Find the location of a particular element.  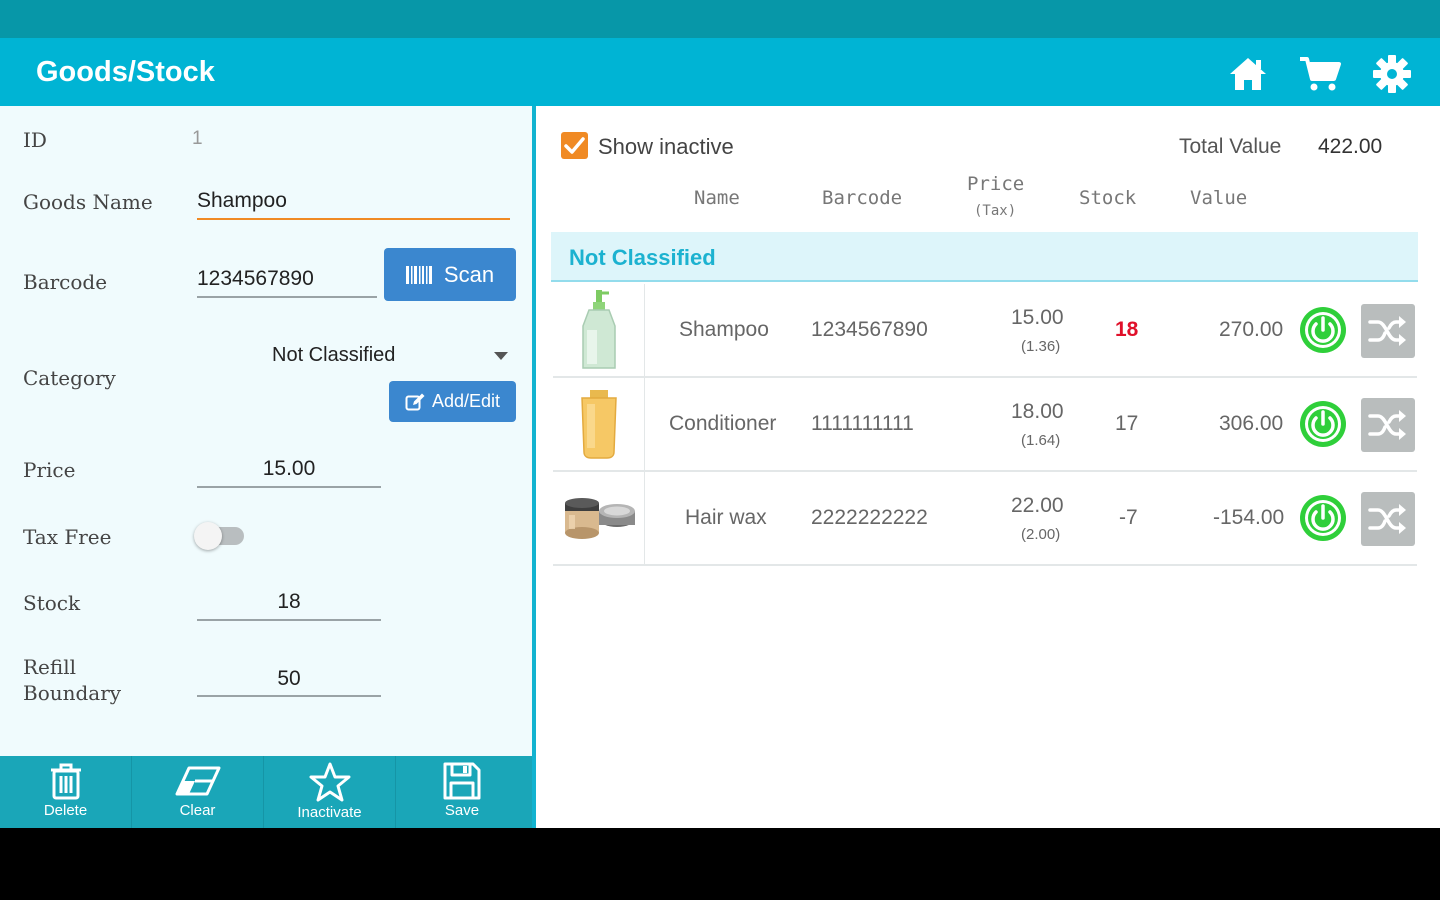

shampoo-bottle-image is located at coordinates (599, 330).